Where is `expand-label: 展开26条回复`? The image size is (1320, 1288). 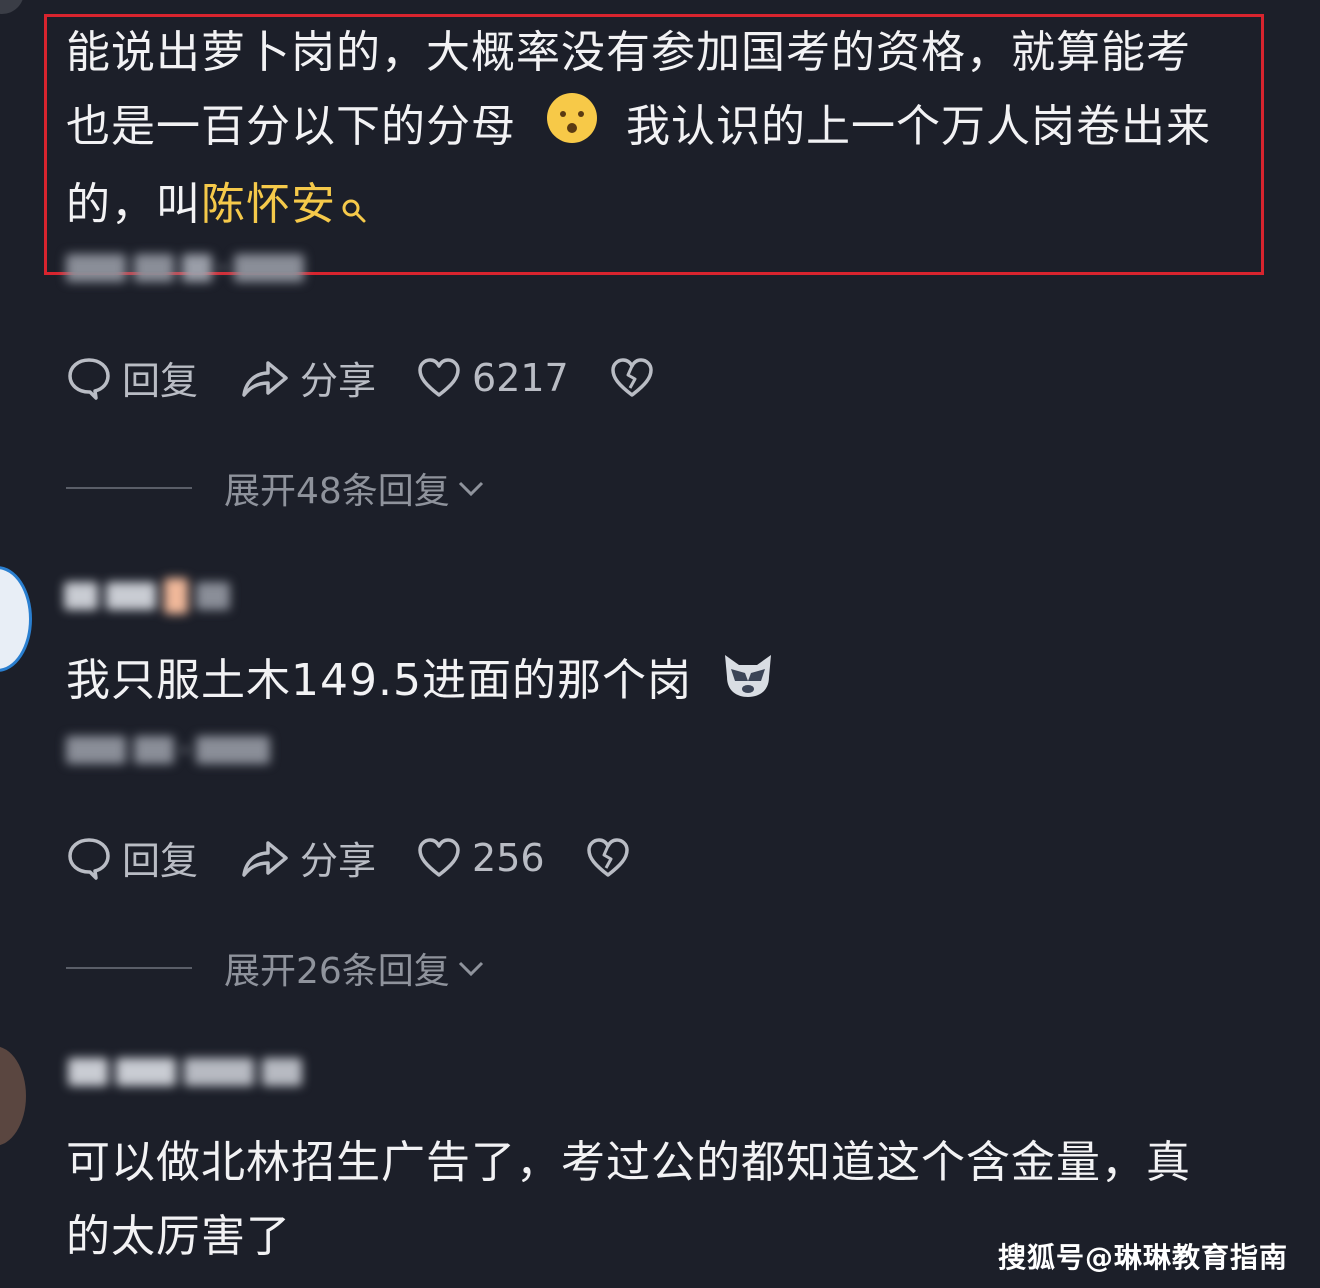 expand-label: 展开26条回复 is located at coordinates (337, 971).